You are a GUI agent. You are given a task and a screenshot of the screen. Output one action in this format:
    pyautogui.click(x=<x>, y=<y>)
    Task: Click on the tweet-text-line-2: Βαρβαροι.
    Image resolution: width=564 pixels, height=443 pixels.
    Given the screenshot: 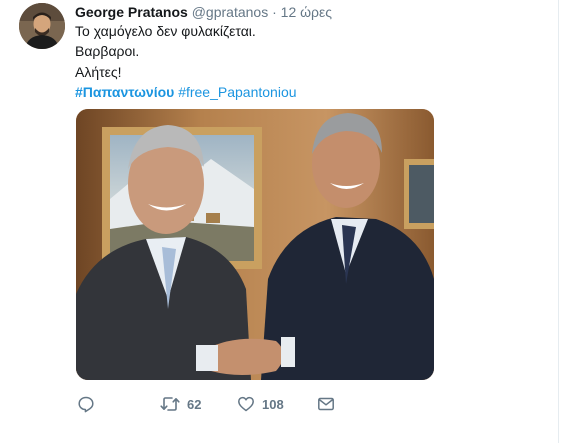 What is the action you would take?
    pyautogui.click(x=107, y=51)
    